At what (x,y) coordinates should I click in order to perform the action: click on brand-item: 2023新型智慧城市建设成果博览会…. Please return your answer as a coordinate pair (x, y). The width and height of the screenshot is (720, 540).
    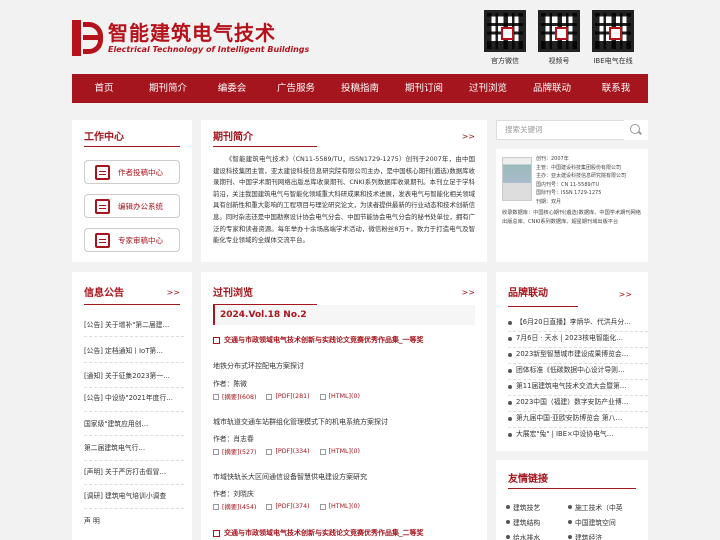
    Looking at the image, I should click on (578, 354).